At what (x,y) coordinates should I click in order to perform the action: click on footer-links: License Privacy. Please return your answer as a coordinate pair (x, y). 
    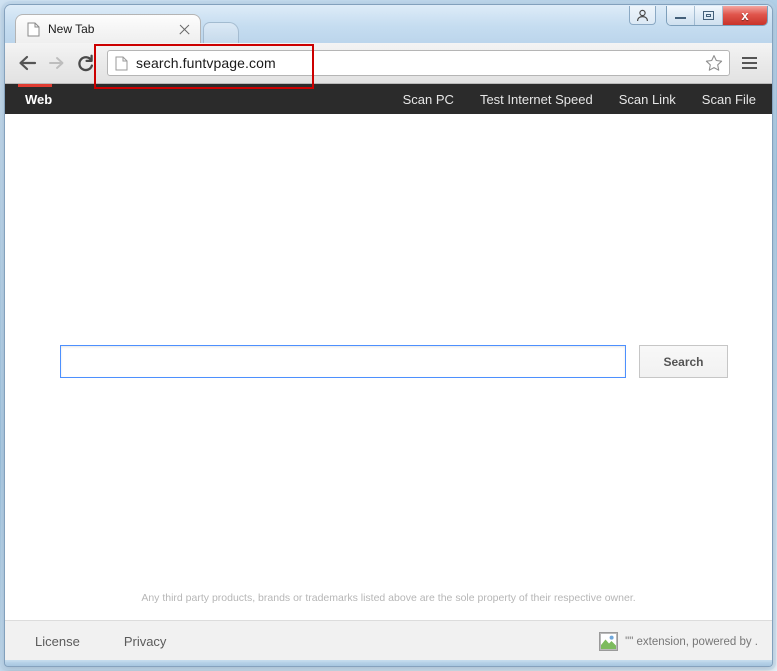
    Looking at the image, I should click on (100, 641).